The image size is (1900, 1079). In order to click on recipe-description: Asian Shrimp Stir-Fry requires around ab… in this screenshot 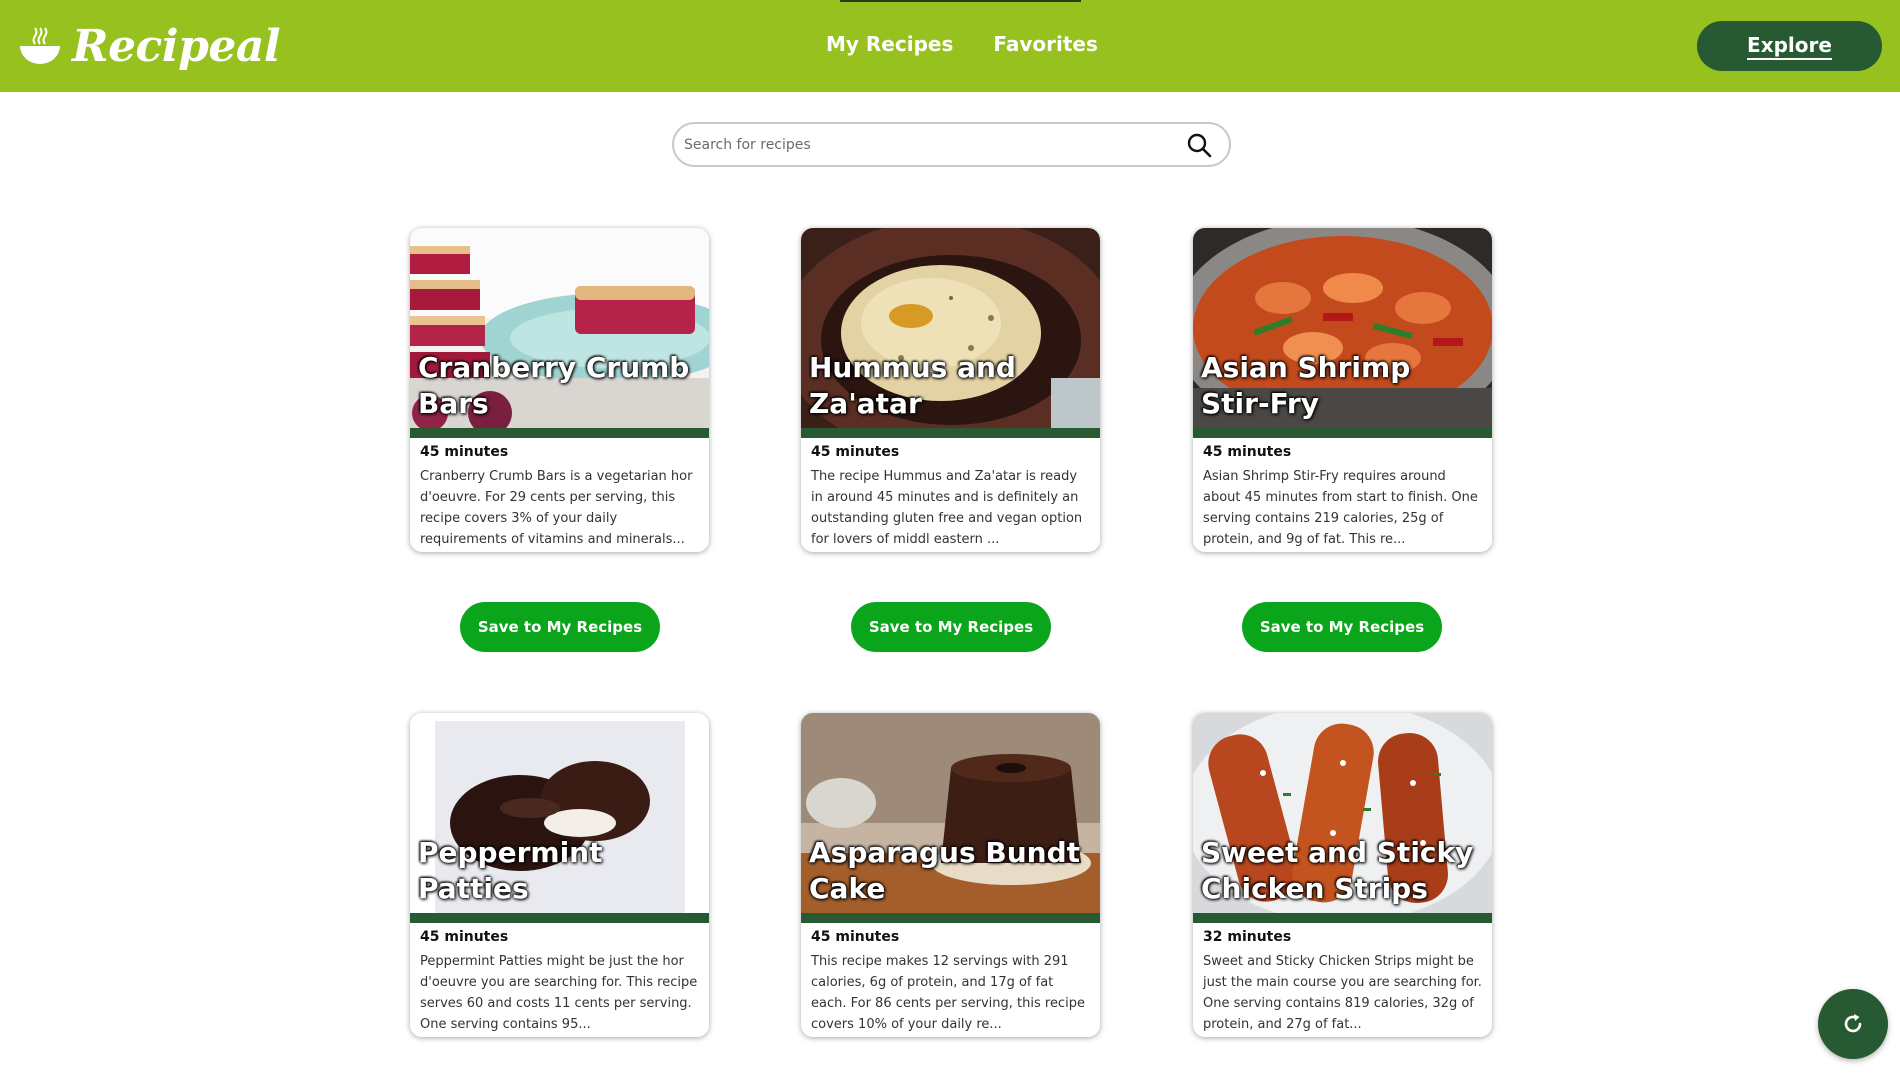, I will do `click(1340, 508)`.